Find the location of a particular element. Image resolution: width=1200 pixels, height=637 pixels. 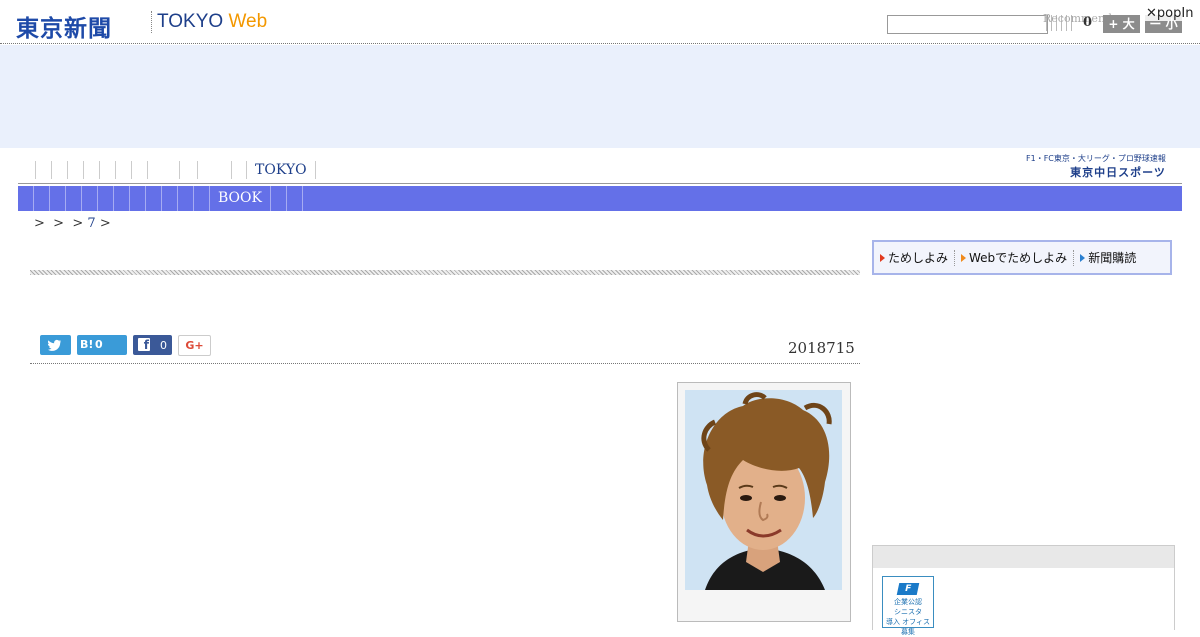

menu-item-book: BOOK is located at coordinates (240, 198).